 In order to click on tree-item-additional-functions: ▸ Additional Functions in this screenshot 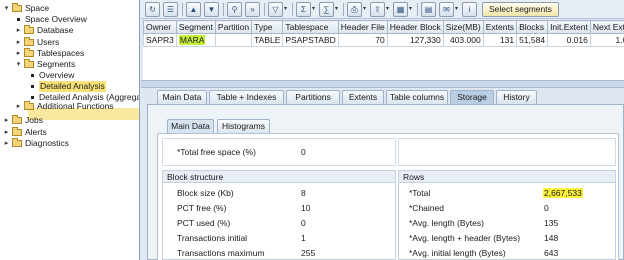, I will do `click(64, 106)`.